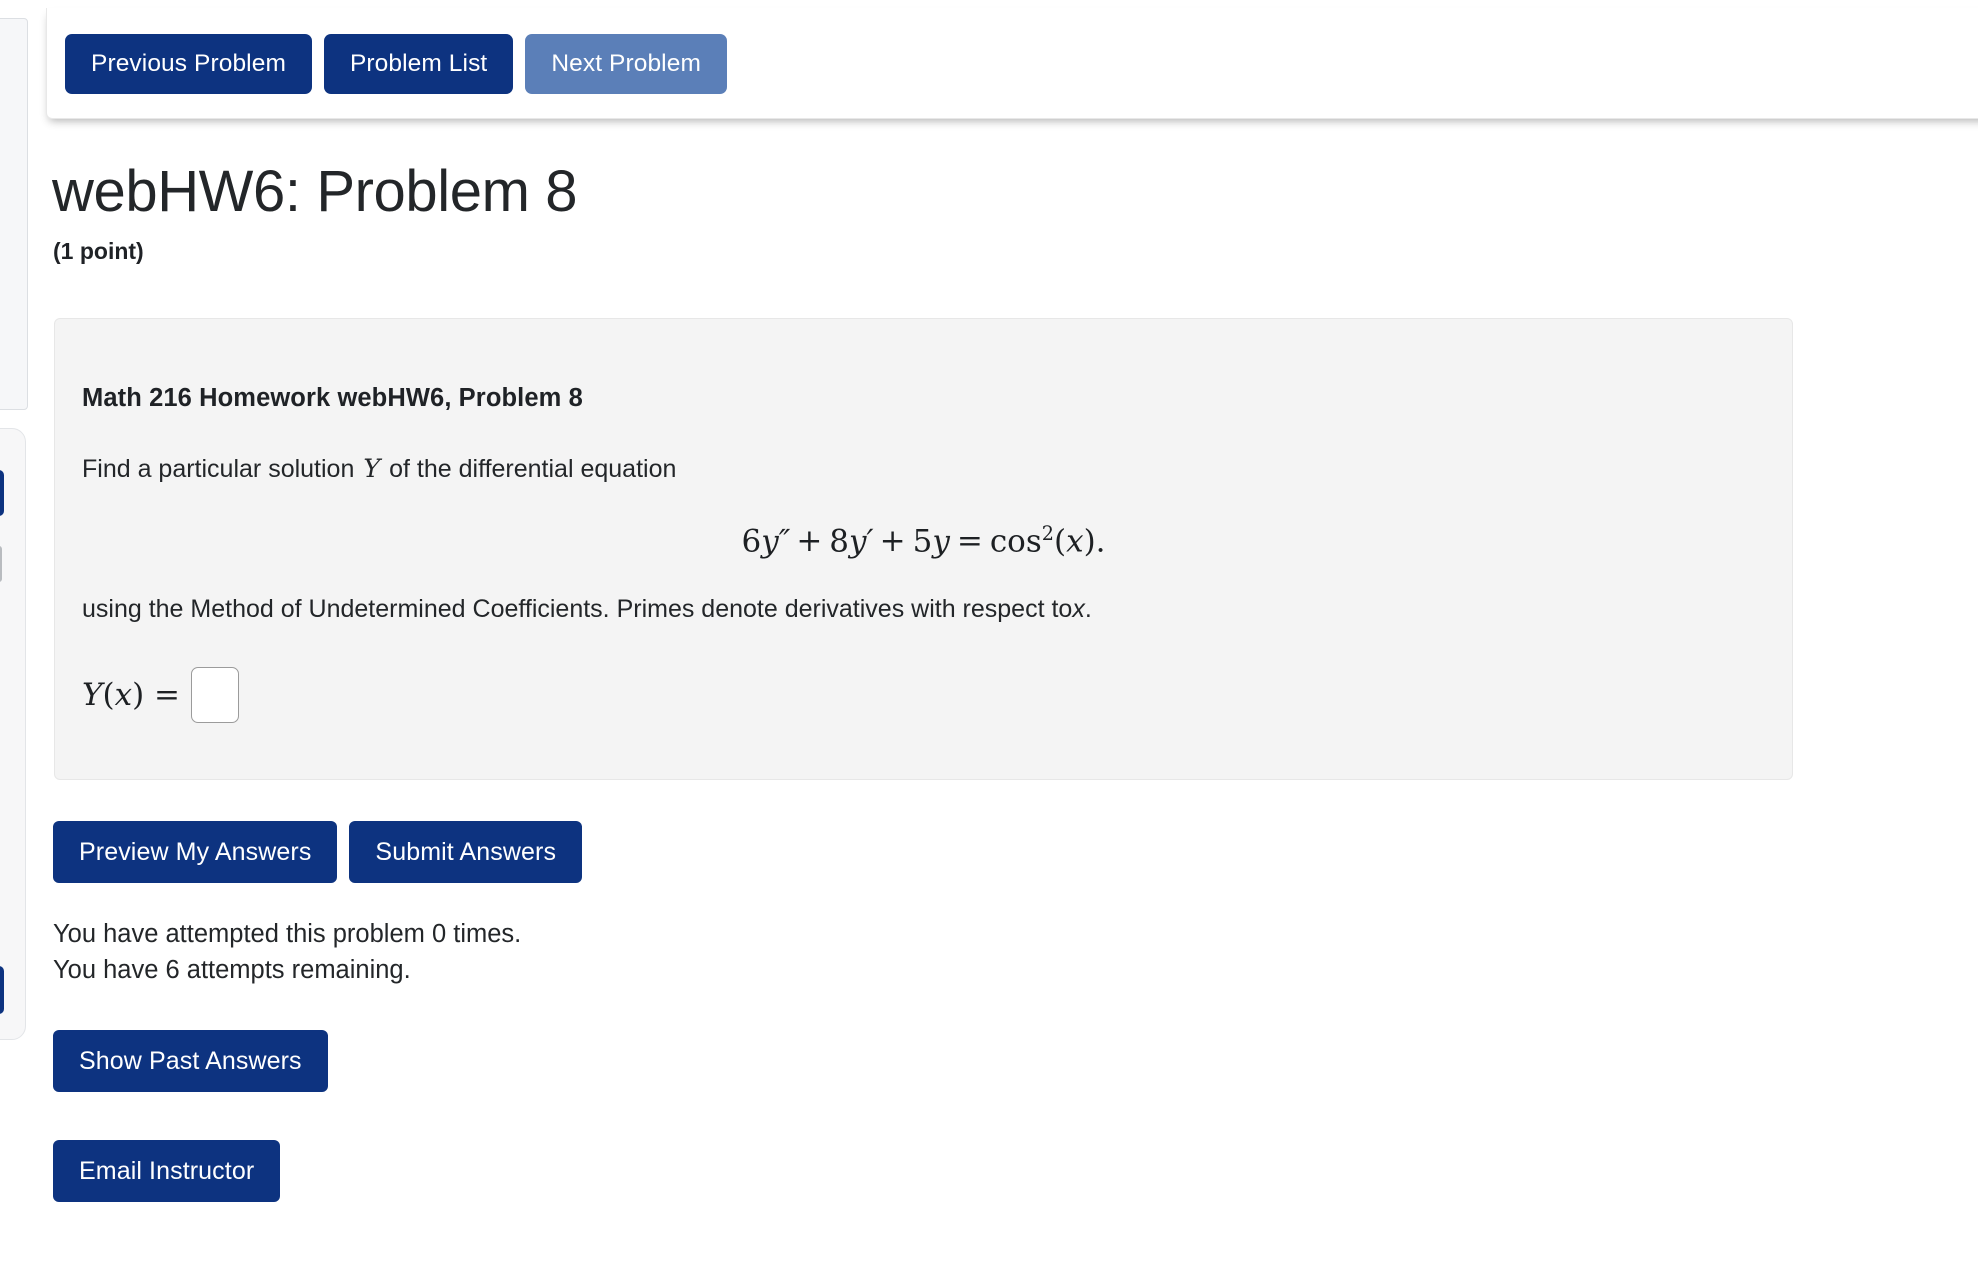  What do you see at coordinates (108, 695) in the screenshot?
I see `answer-label-open-paren: (` at bounding box center [108, 695].